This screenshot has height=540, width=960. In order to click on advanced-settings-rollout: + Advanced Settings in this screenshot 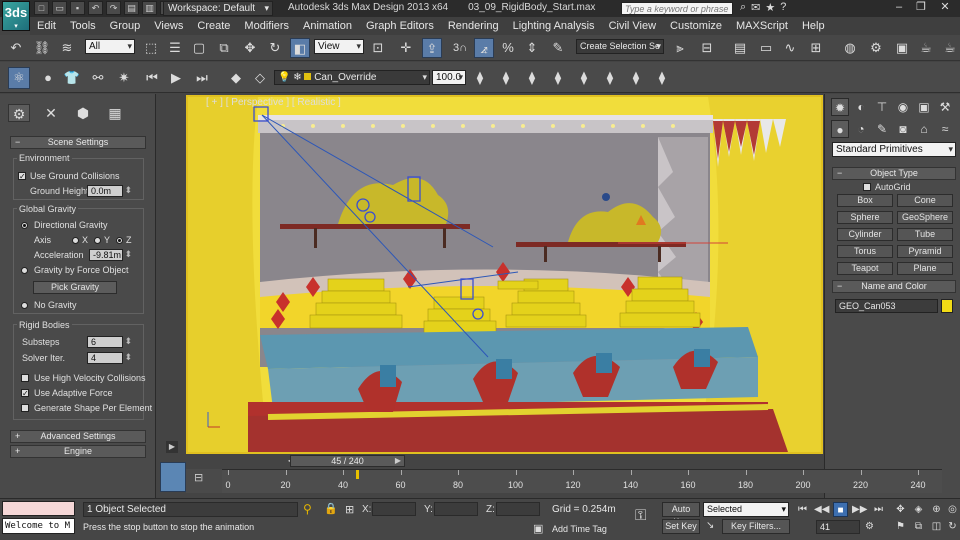, I will do `click(78, 436)`.